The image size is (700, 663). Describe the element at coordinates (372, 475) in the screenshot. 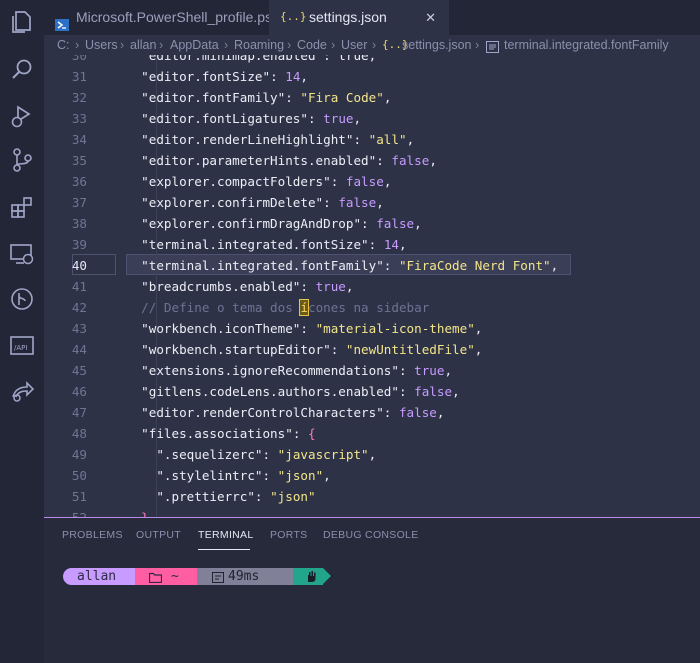

I see `code-line: 50 ".stylelintrc": "json",` at that location.